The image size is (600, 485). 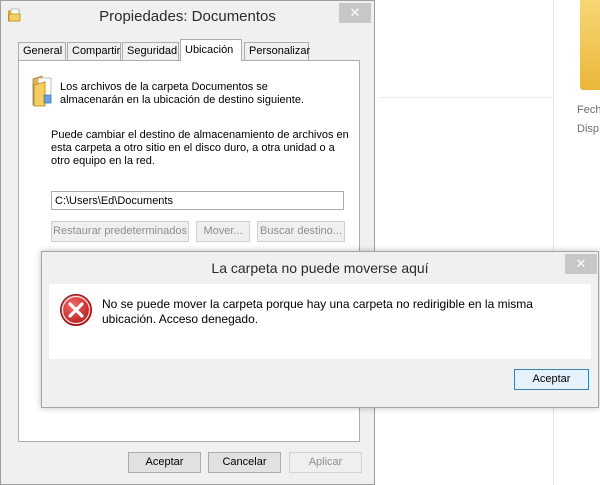 I want to click on documents-folder-icon, so click(x=42, y=91).